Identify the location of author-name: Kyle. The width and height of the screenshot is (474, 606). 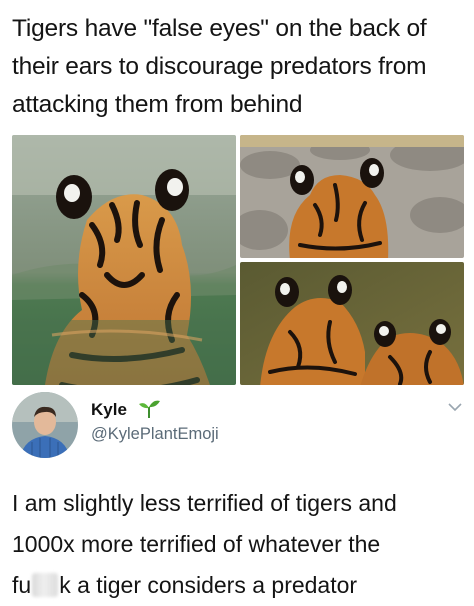
(109, 410).